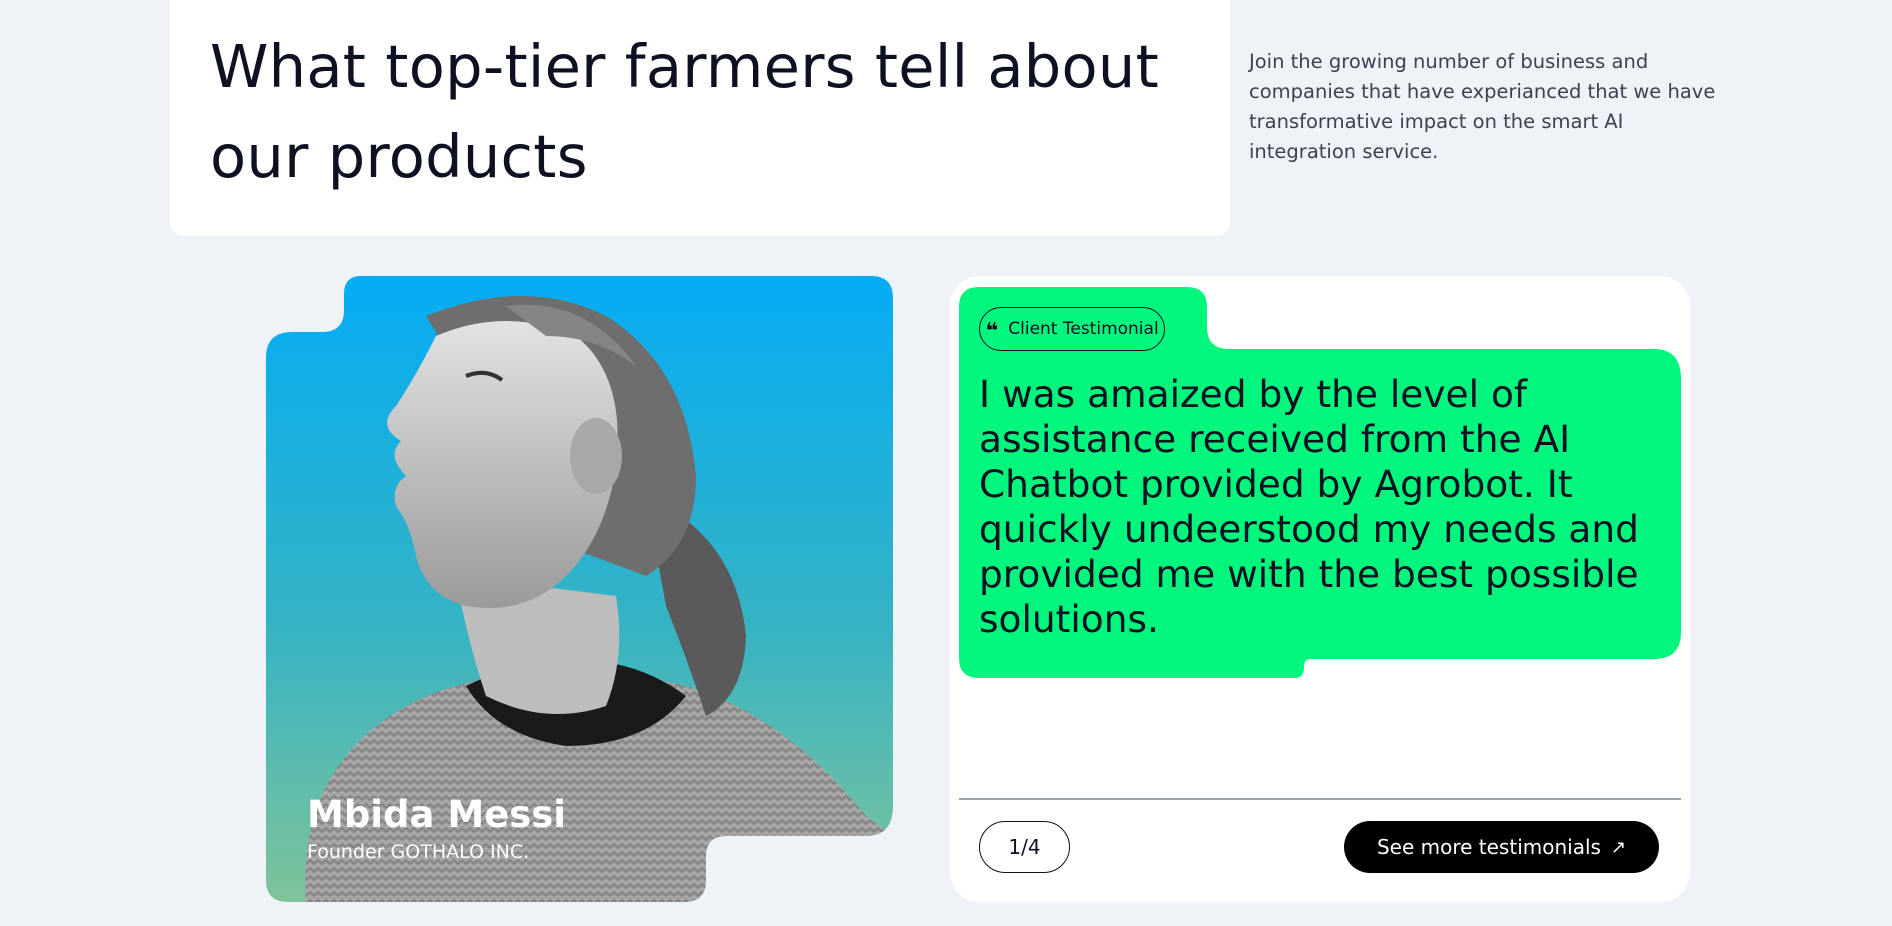 This screenshot has height=926, width=1892. What do you see at coordinates (1618, 847) in the screenshot?
I see `arrow-up-right-icon: ↗` at bounding box center [1618, 847].